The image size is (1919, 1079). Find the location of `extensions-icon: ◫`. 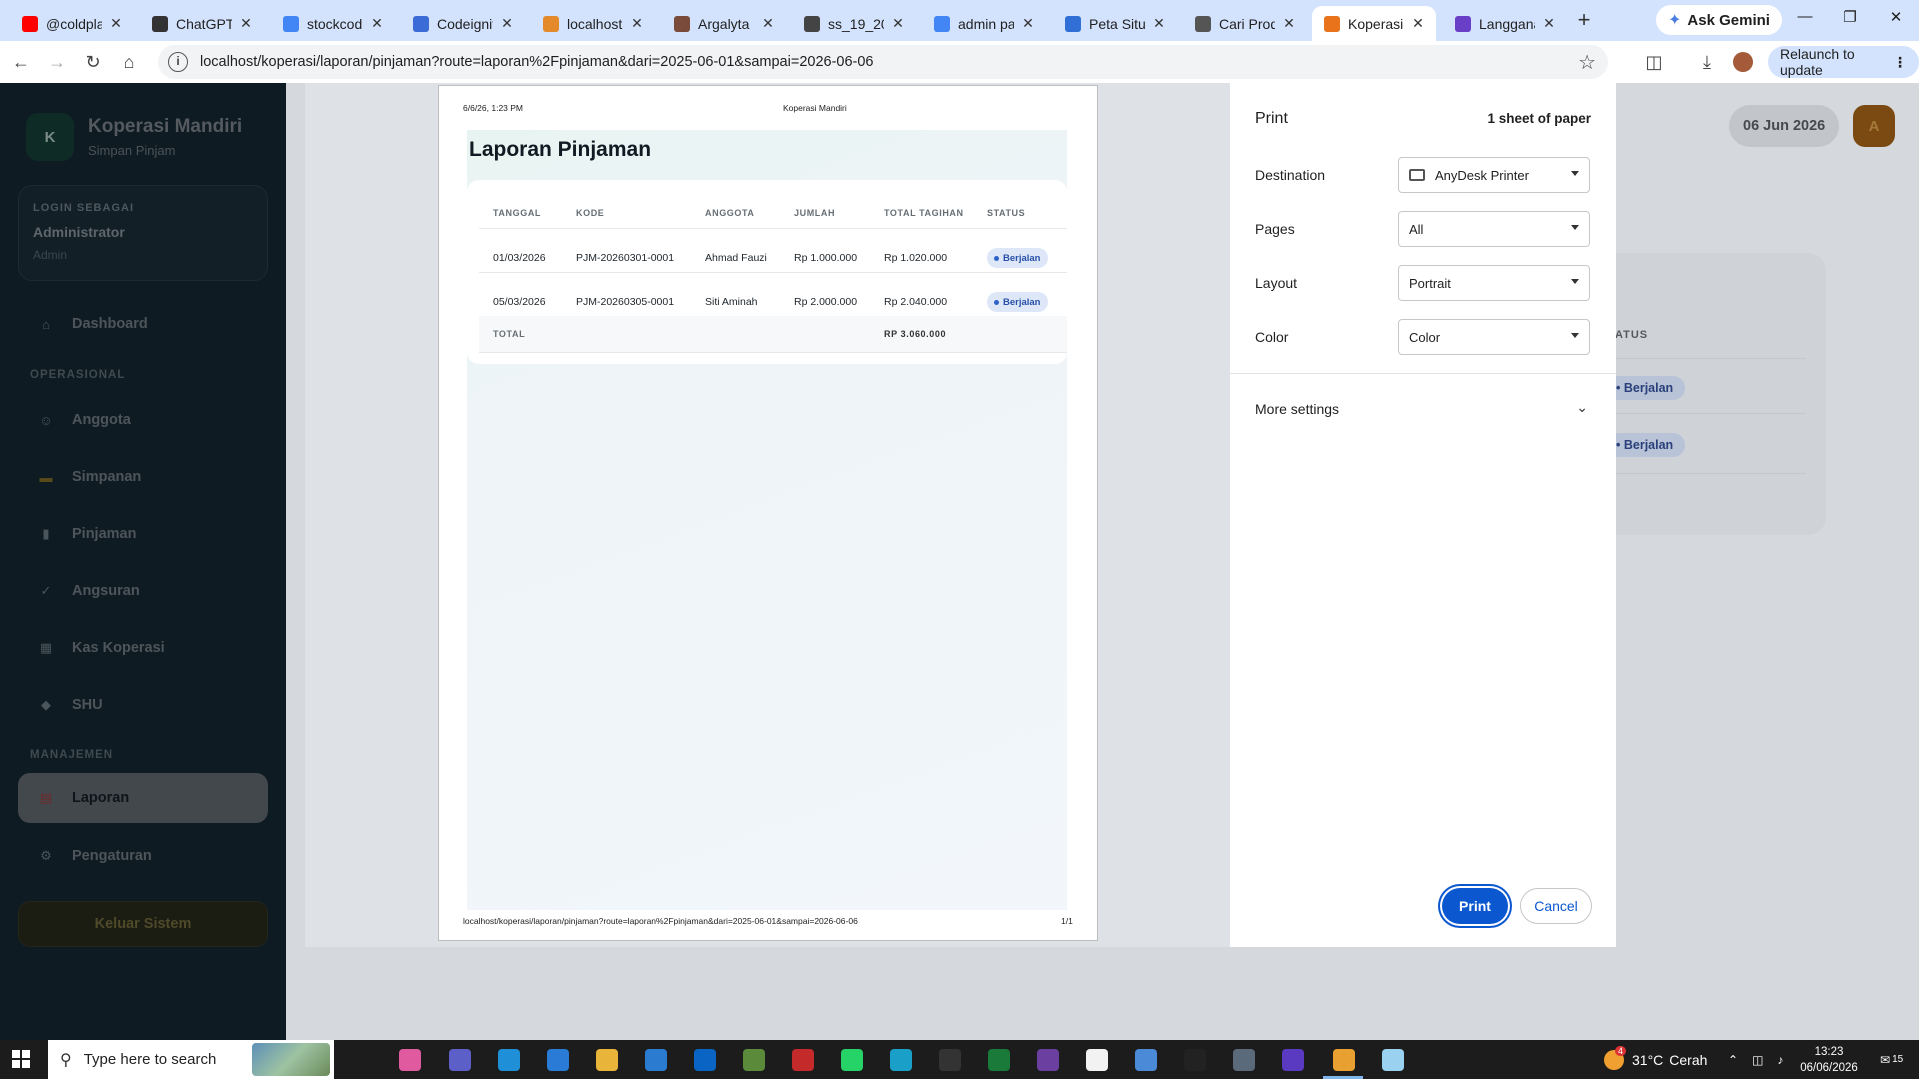

extensions-icon: ◫ is located at coordinates (1654, 62).